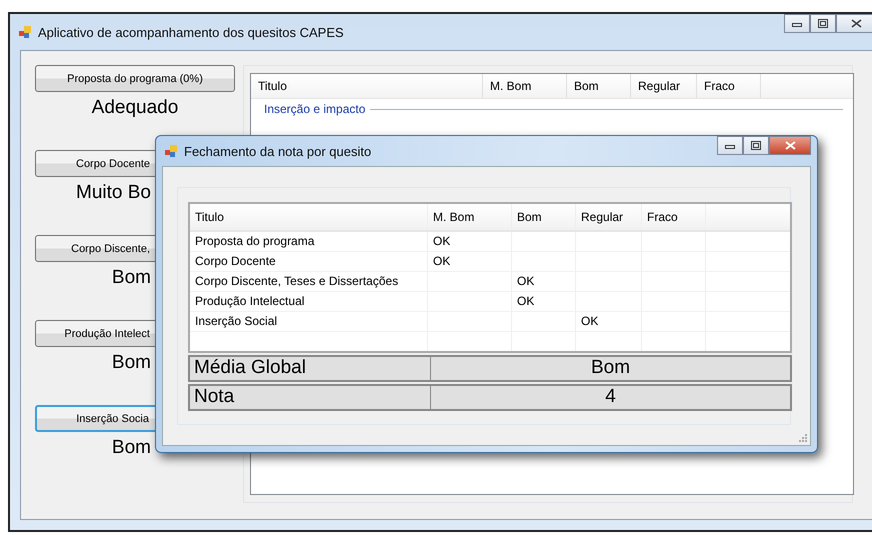 Image resolution: width=872 pixels, height=535 pixels. What do you see at coordinates (249, 301) in the screenshot?
I see `table-cell: Produção Intelectual` at bounding box center [249, 301].